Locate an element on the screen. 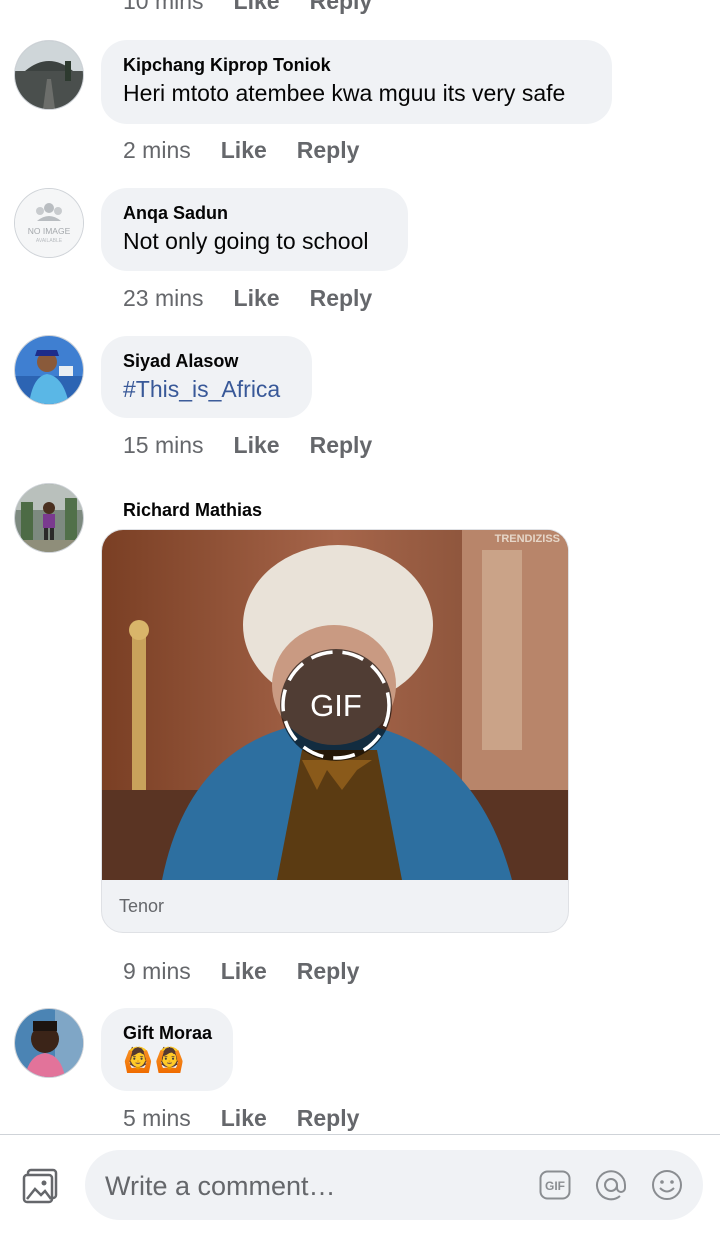  comment-meta: 9 mins Like Reply is located at coordinates (241, 971).